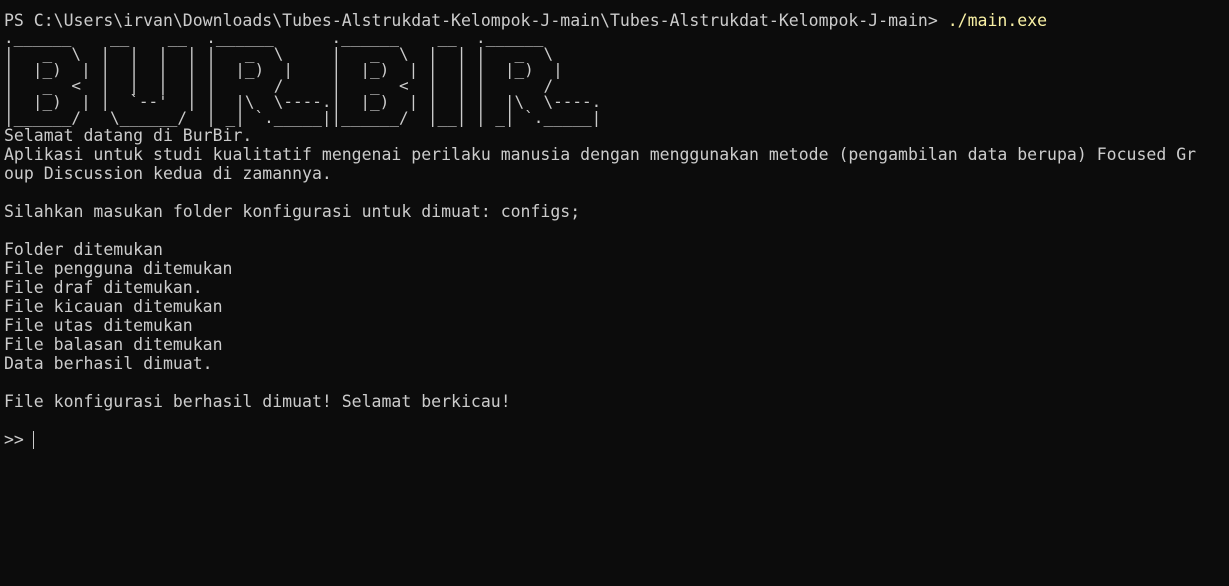 This screenshot has height=586, width=1229. I want to click on status-line: File utas ditemukan, so click(98, 325).